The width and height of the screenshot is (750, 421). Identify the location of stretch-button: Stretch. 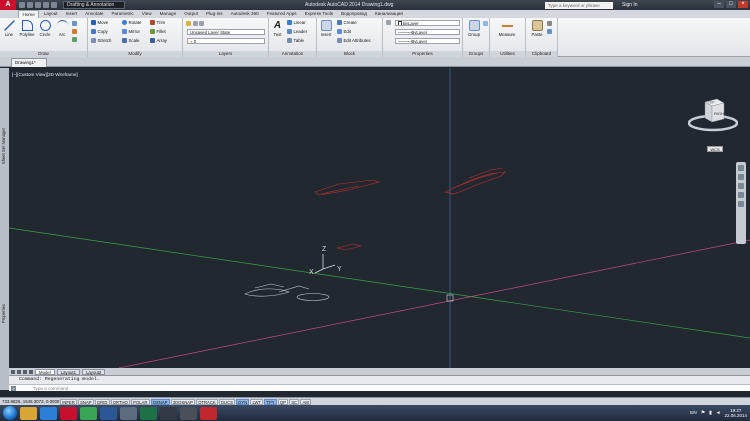
(101, 40).